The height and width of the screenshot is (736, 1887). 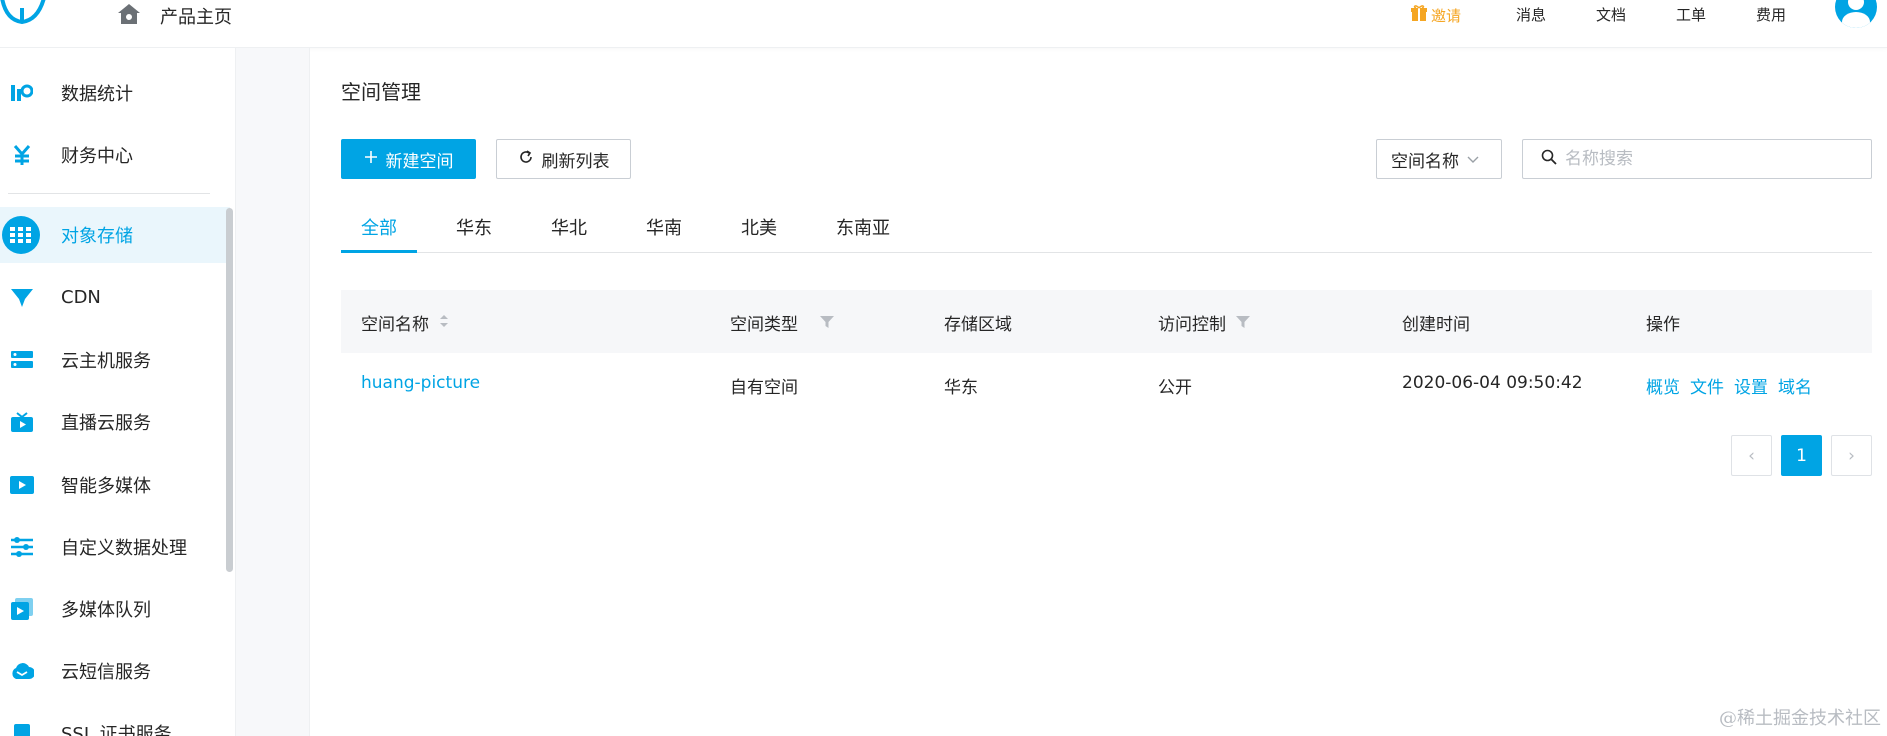 What do you see at coordinates (1106, 229) in the screenshot?
I see `region-tabs: 全部 华东 华北 华南 北美 东南亚` at bounding box center [1106, 229].